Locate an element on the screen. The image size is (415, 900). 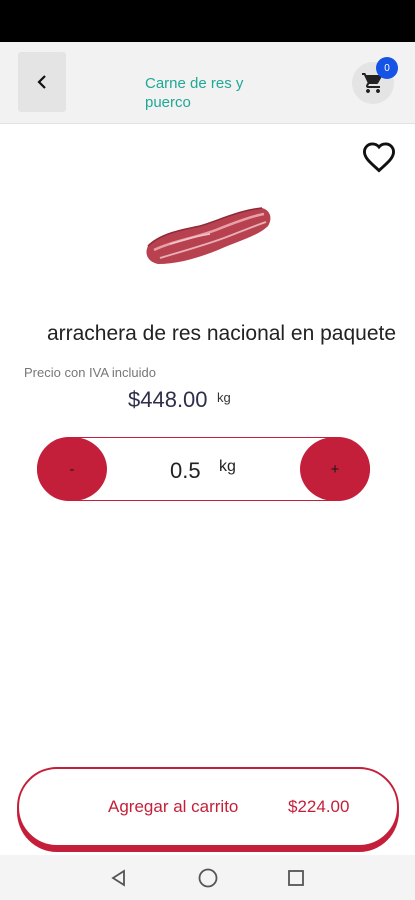
favorite-button is located at coordinates (379, 157).